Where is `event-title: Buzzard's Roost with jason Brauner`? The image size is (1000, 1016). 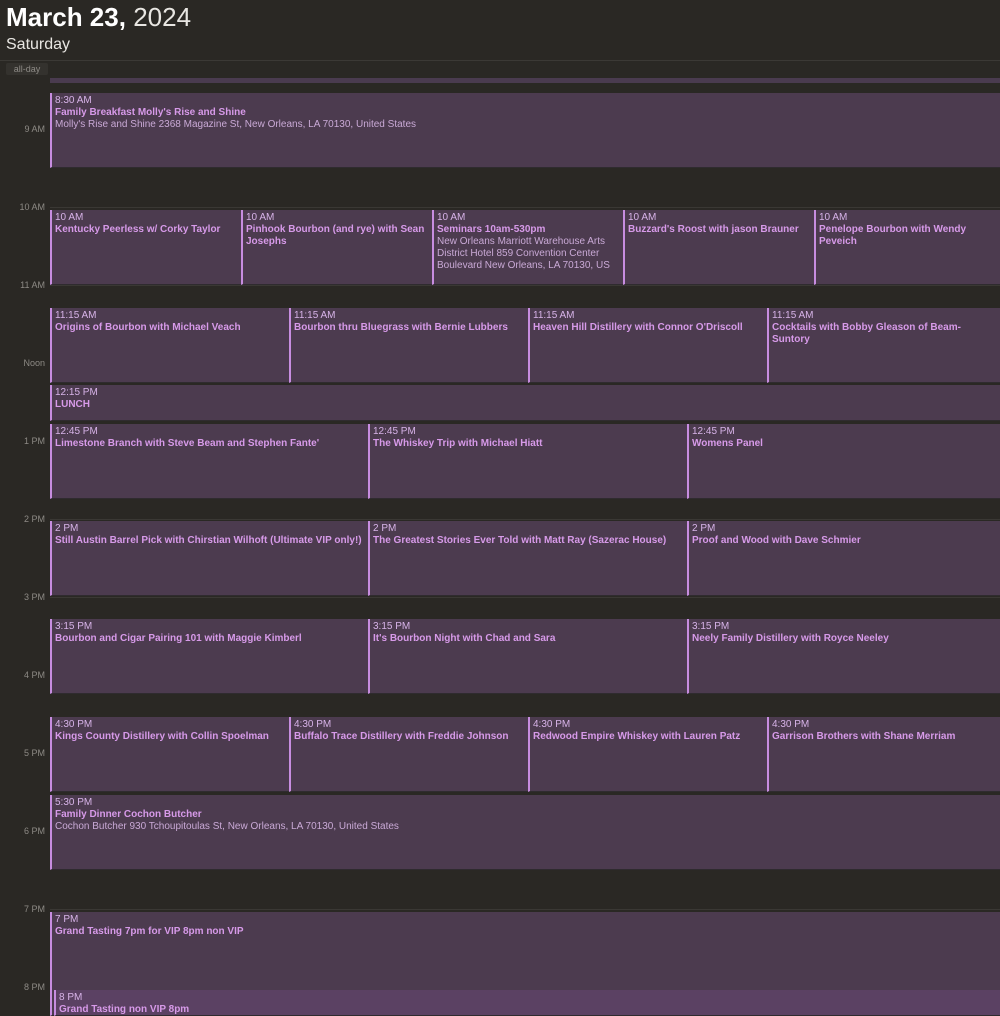
event-title: Buzzard's Roost with jason Brauner is located at coordinates (713, 229).